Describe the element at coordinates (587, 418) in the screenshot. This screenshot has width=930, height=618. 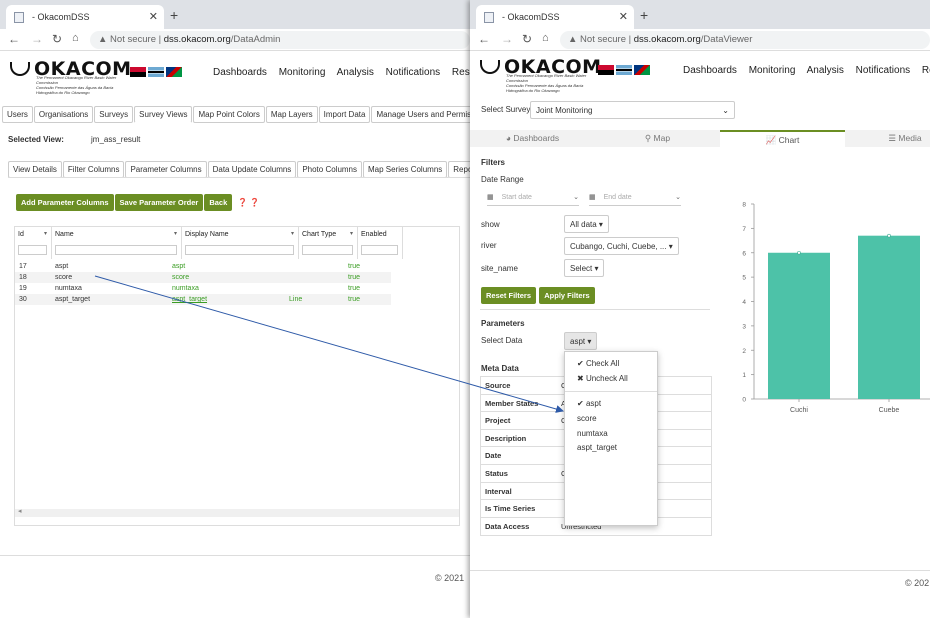
I see `menu-option-score: score` at that location.